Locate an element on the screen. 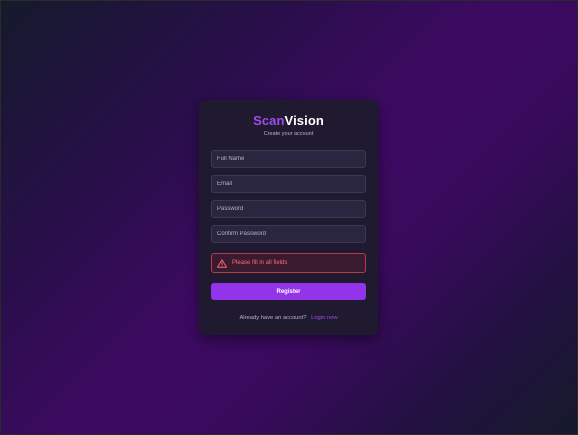  logo-text-scan: Scan is located at coordinates (269, 120).